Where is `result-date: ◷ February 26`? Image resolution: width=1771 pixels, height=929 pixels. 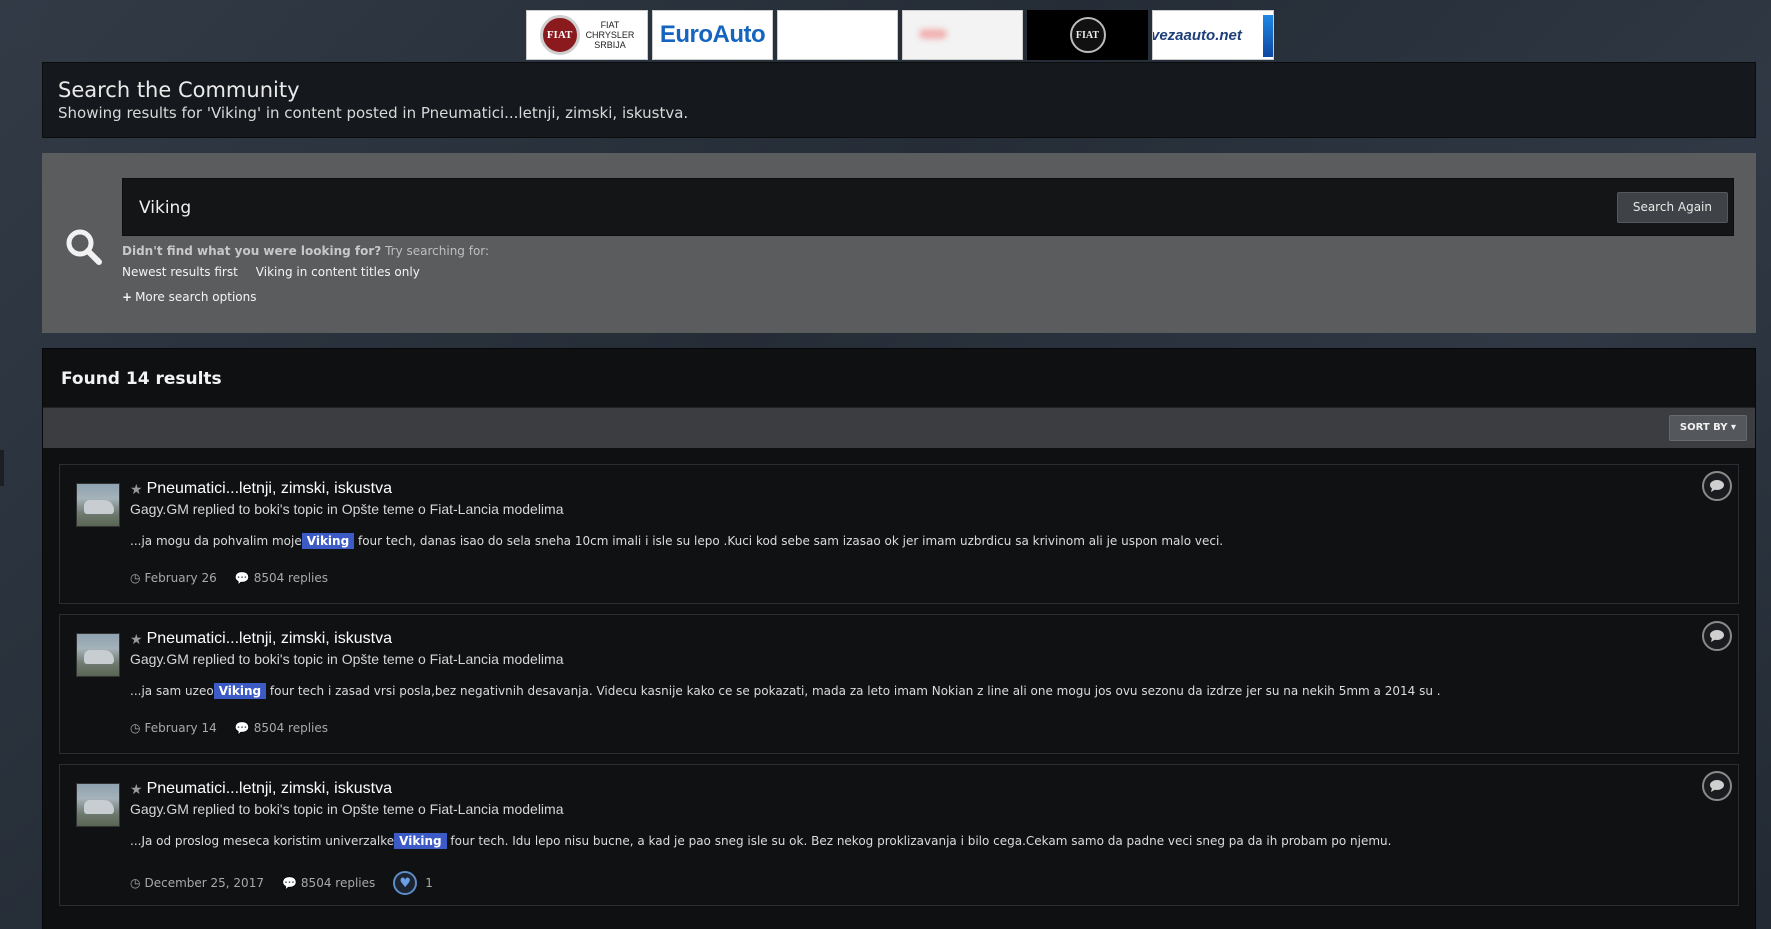 result-date: ◷ February 26 is located at coordinates (173, 578).